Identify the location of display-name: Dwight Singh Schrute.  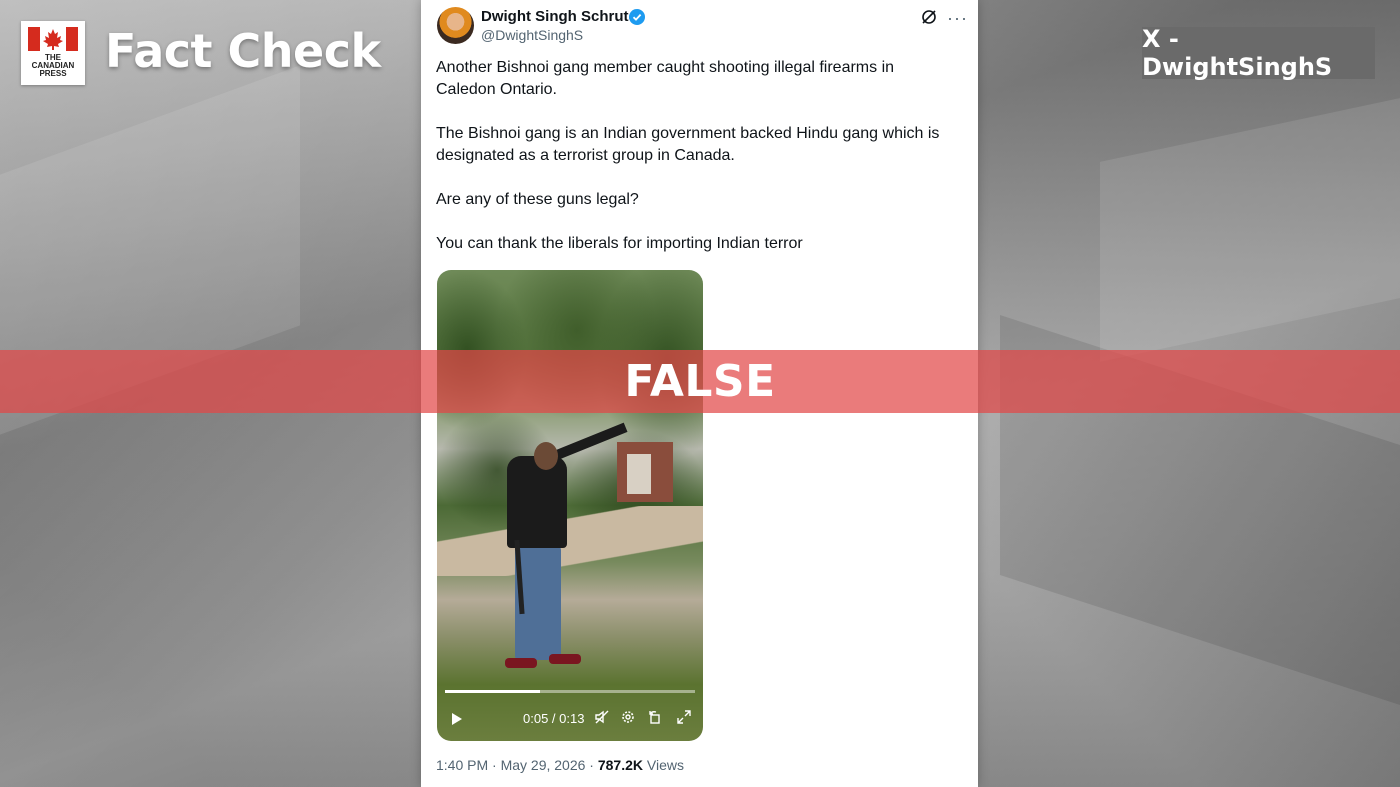
(559, 16).